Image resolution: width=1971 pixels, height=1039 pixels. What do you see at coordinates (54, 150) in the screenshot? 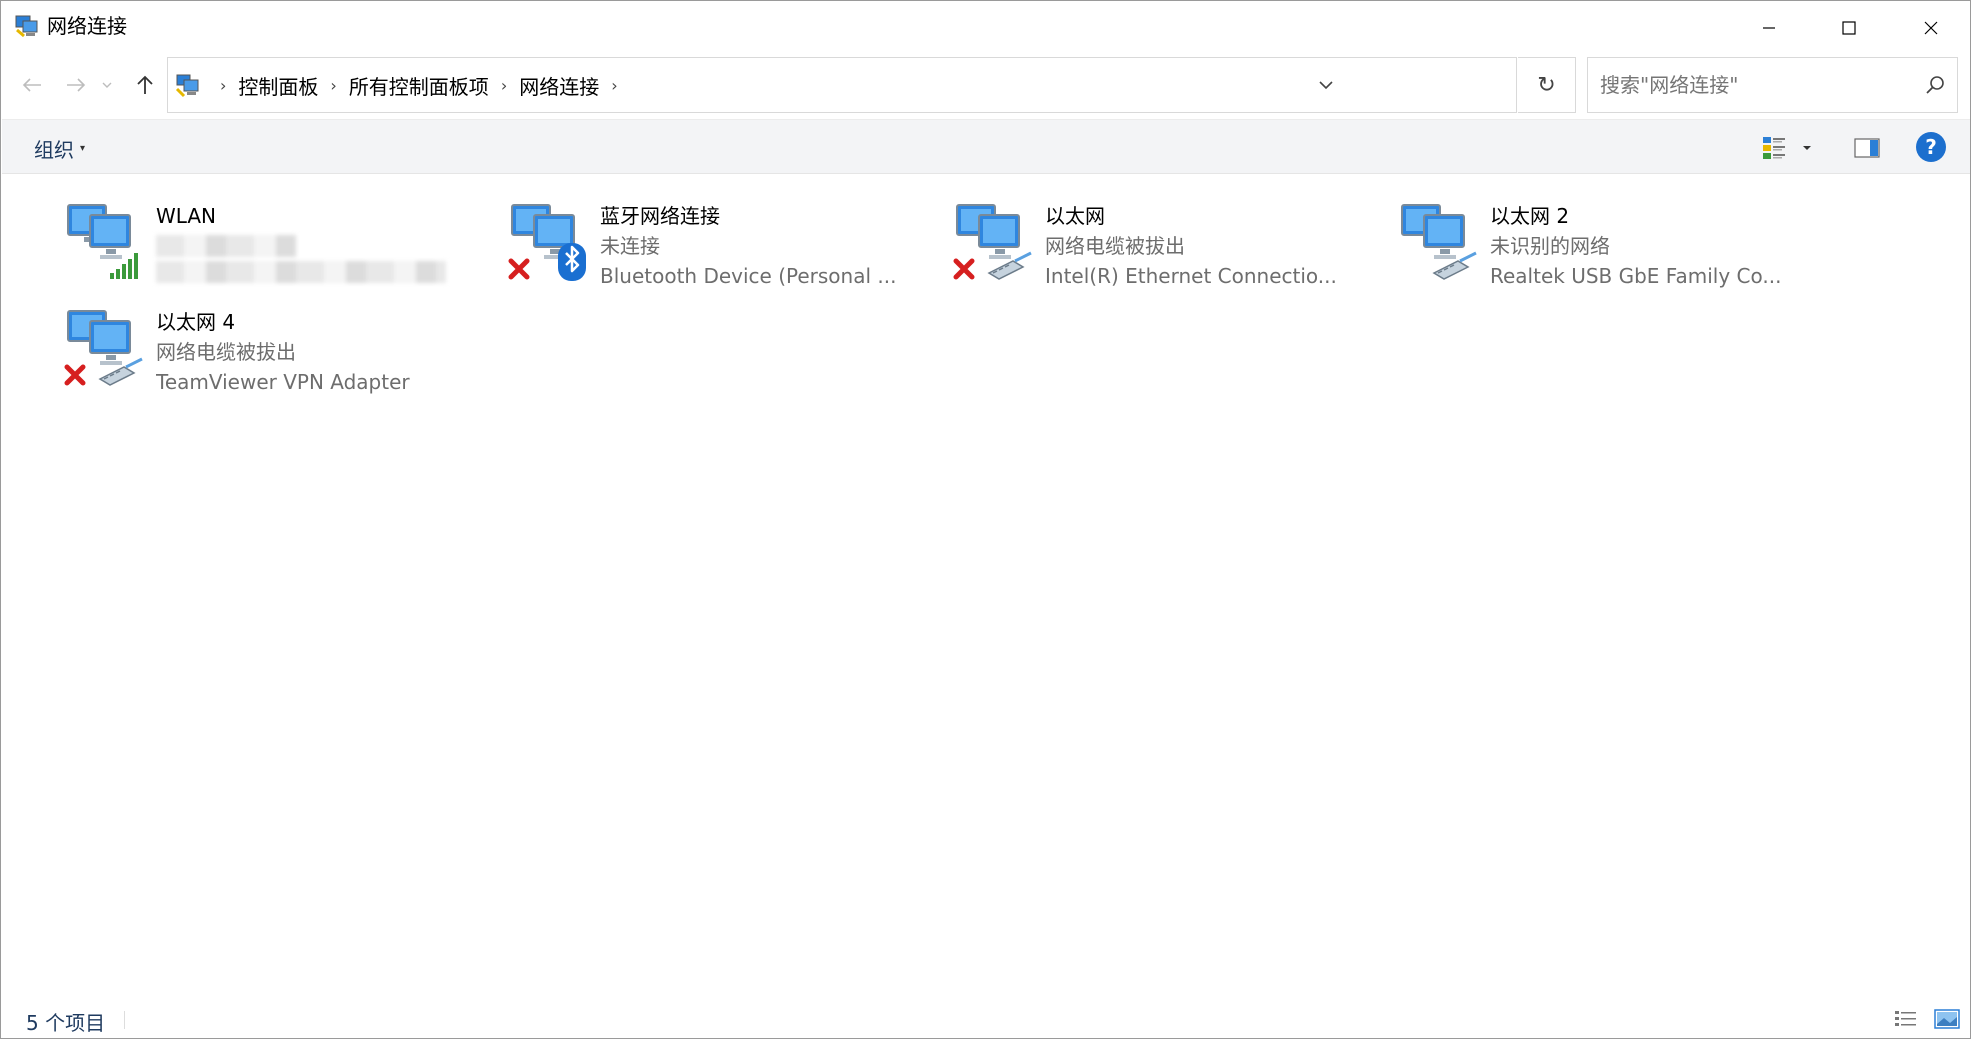
I see `organize-label: 组织` at bounding box center [54, 150].